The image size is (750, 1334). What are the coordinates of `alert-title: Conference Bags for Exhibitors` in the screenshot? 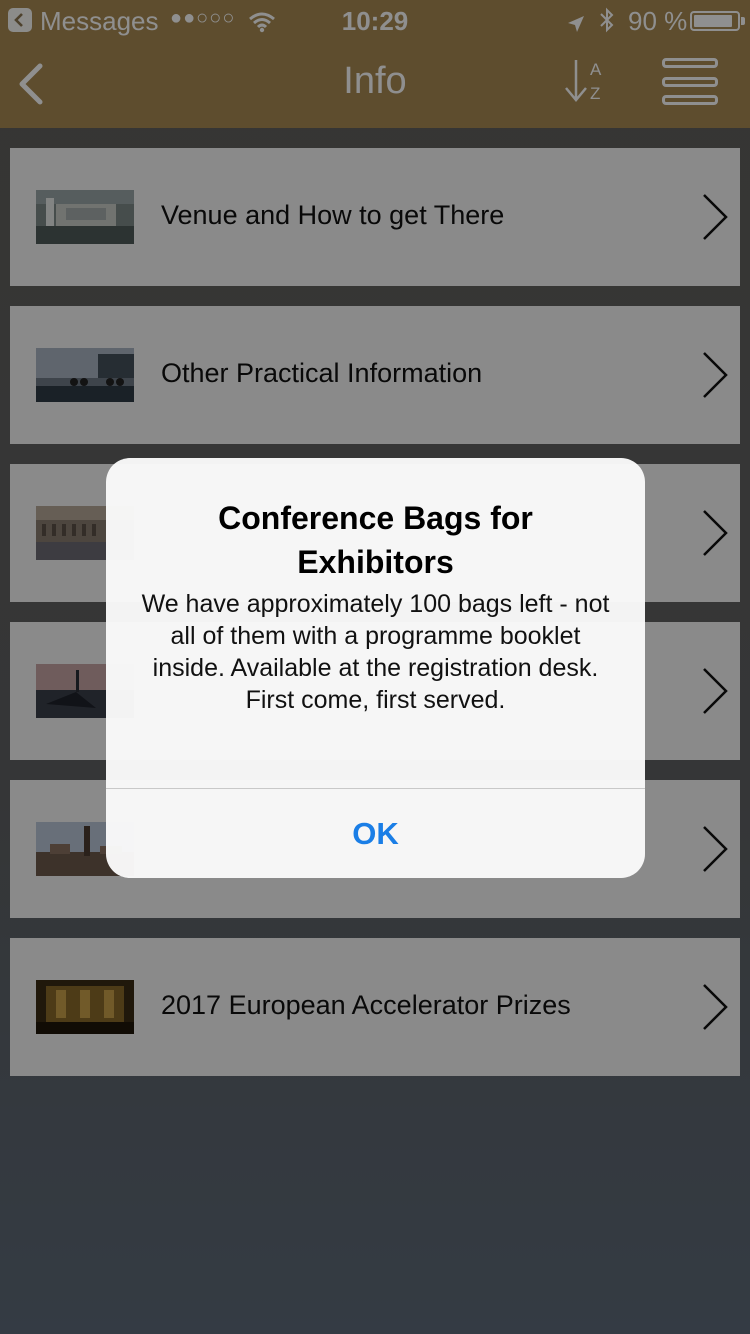 It's located at (375, 540).